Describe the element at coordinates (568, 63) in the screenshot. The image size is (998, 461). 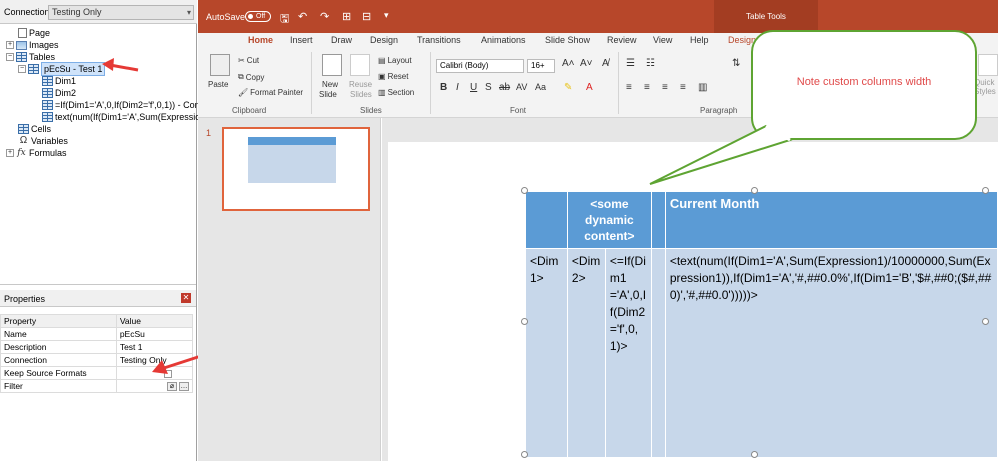
I see `grow-font-icon: A˄` at that location.